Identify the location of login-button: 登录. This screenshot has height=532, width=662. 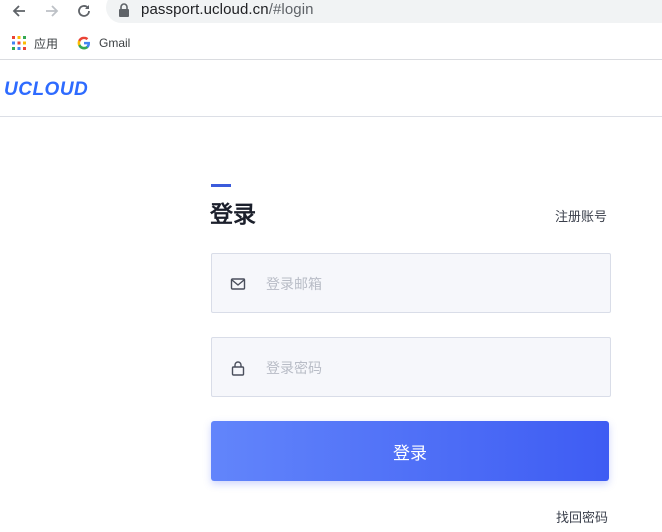
(410, 451).